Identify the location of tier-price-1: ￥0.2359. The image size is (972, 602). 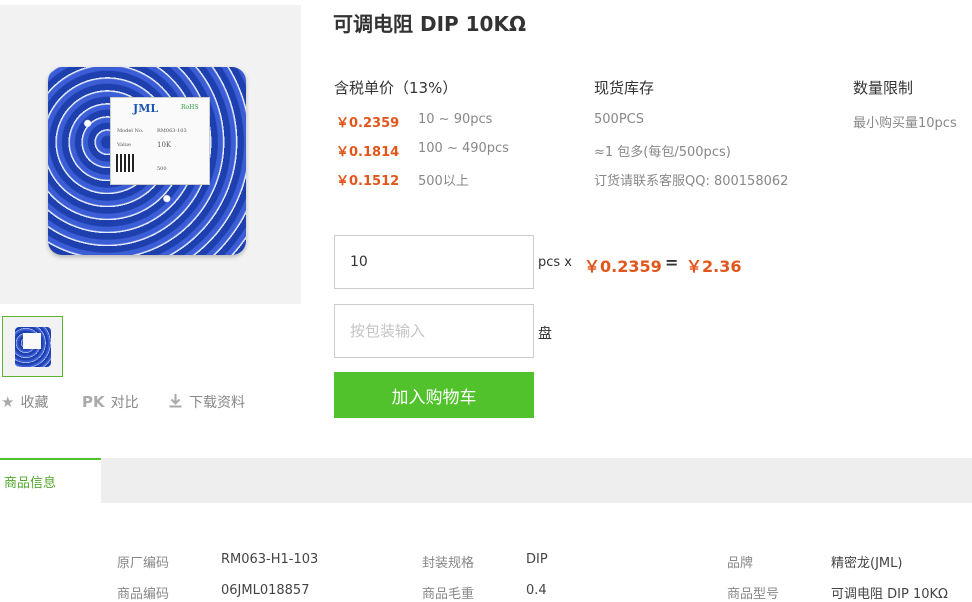
(368, 123).